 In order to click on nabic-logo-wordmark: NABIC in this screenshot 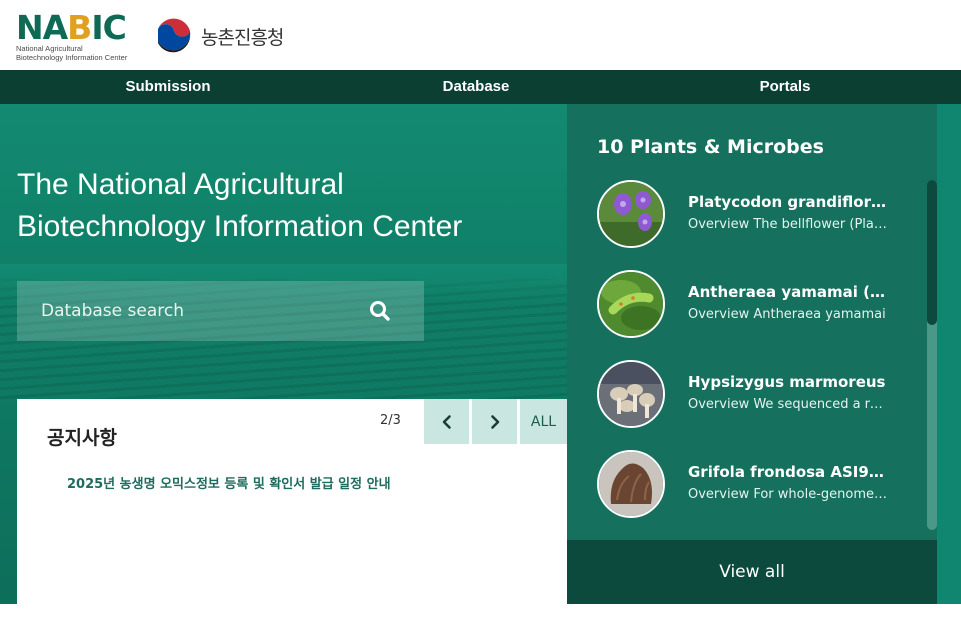, I will do `click(71, 27)`.